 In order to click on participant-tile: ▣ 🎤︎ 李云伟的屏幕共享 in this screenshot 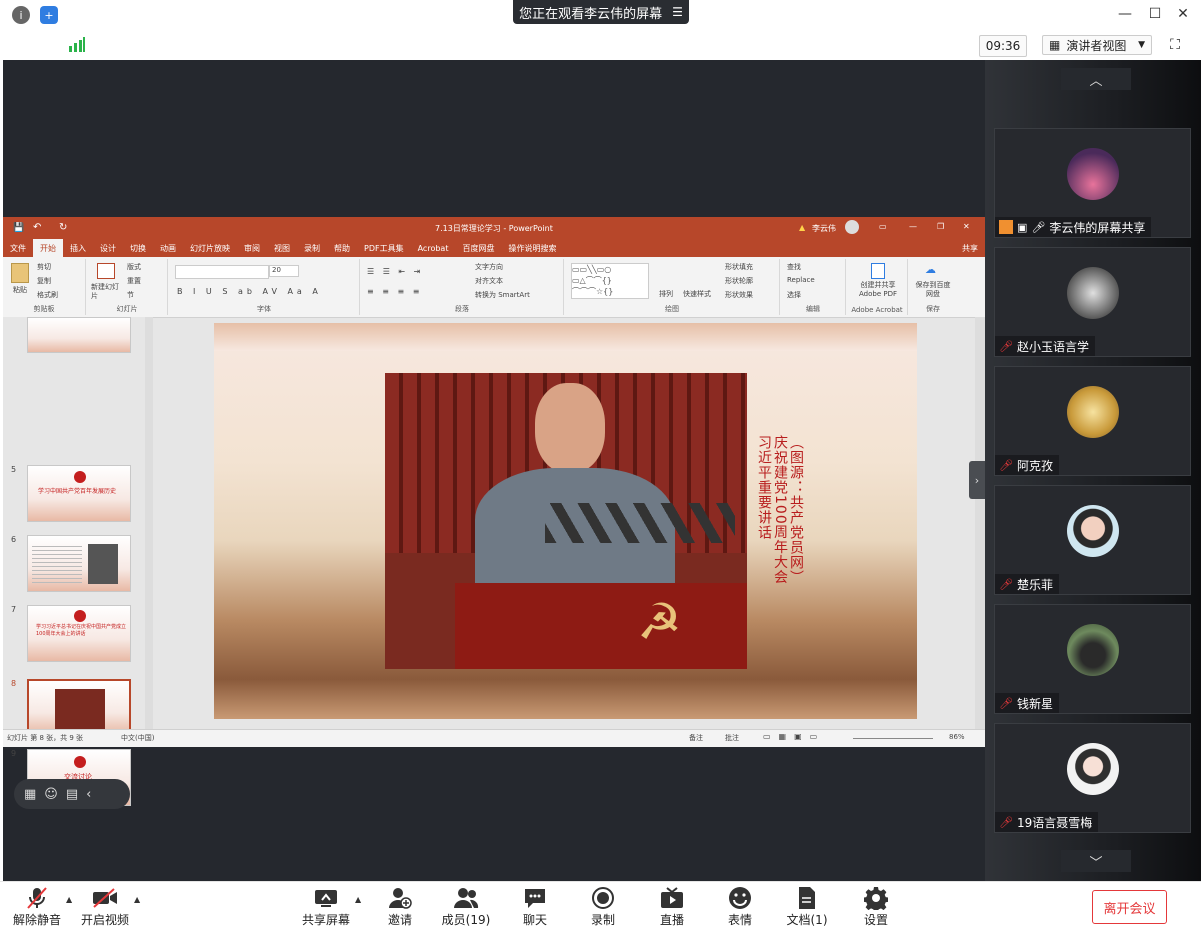, I will do `click(1092, 183)`.